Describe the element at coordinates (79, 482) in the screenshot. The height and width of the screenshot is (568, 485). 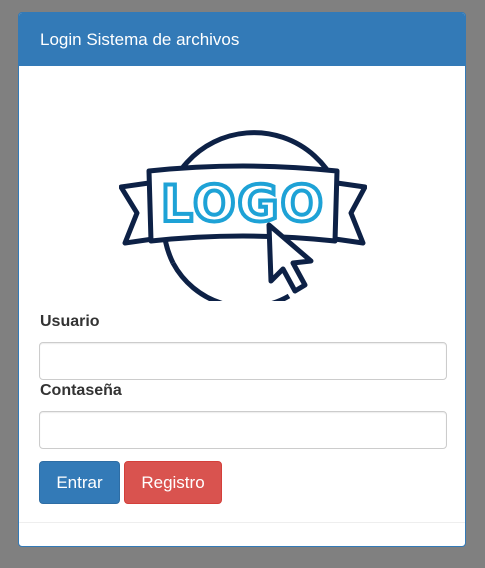
I see `submit-button: Entrar` at that location.